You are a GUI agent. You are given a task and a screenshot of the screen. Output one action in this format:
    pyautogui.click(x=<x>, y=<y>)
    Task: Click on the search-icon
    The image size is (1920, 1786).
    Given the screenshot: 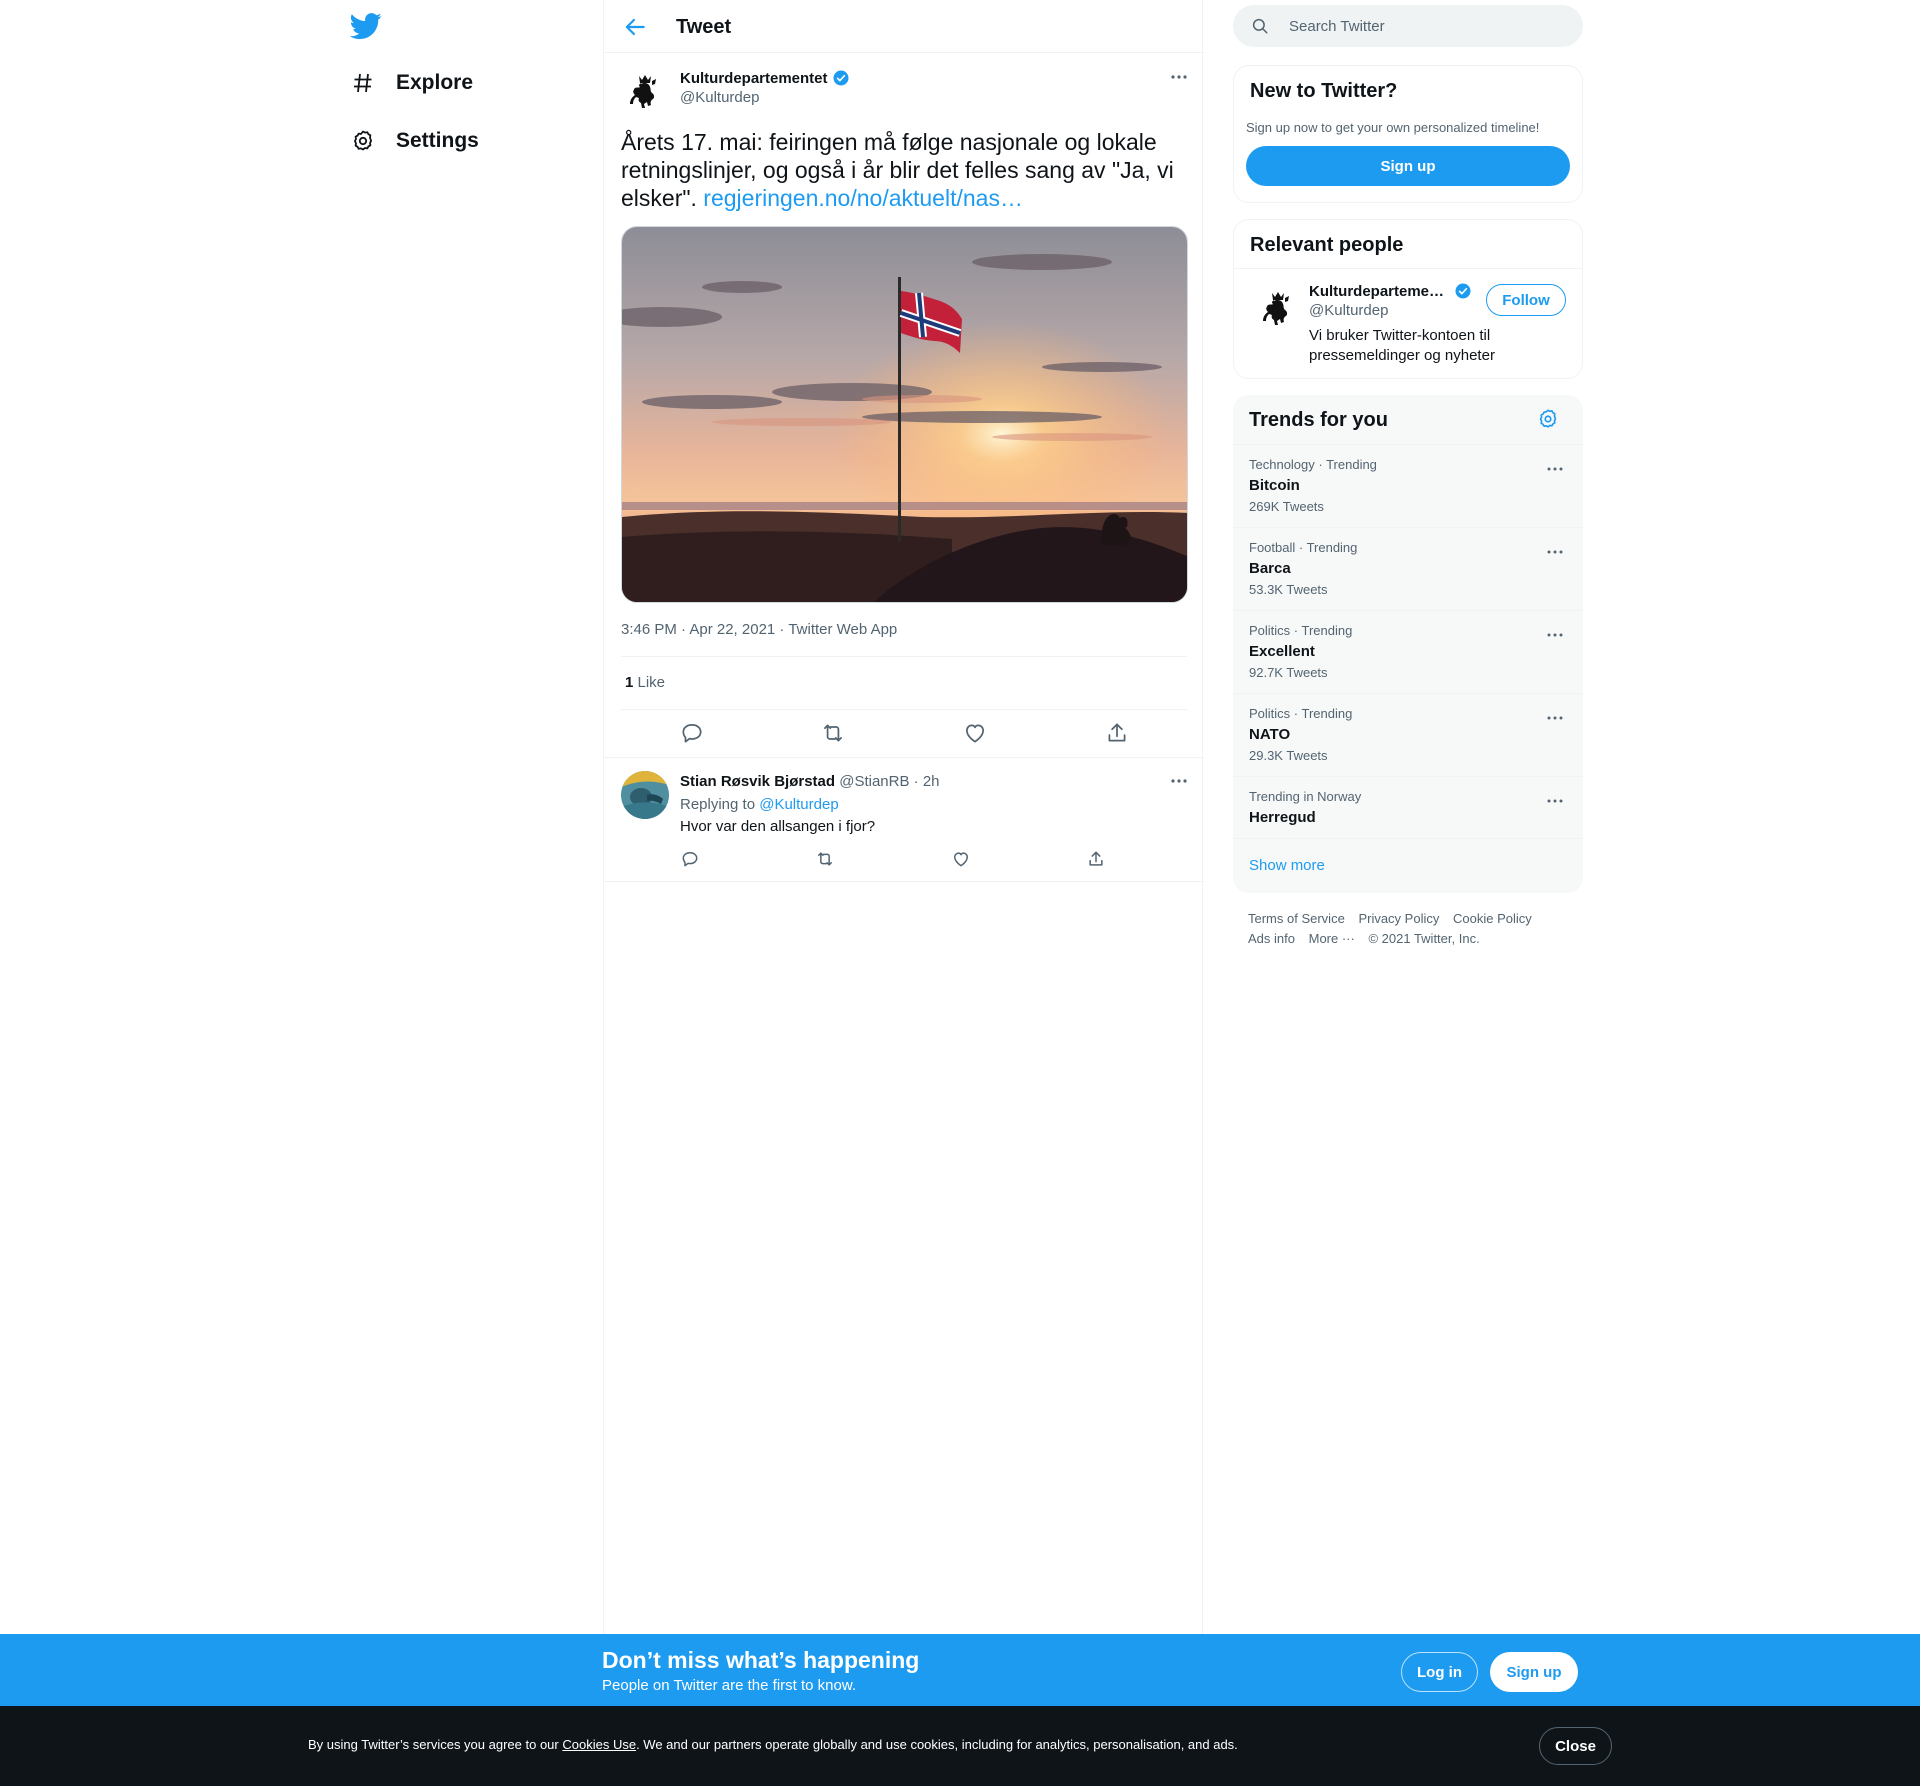 What is the action you would take?
    pyautogui.click(x=1260, y=26)
    